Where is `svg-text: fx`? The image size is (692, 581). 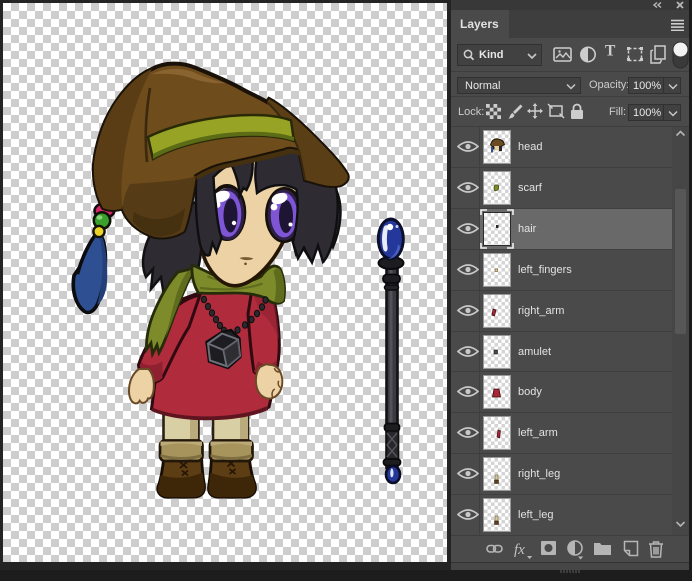 svg-text: fx is located at coordinates (519, 550).